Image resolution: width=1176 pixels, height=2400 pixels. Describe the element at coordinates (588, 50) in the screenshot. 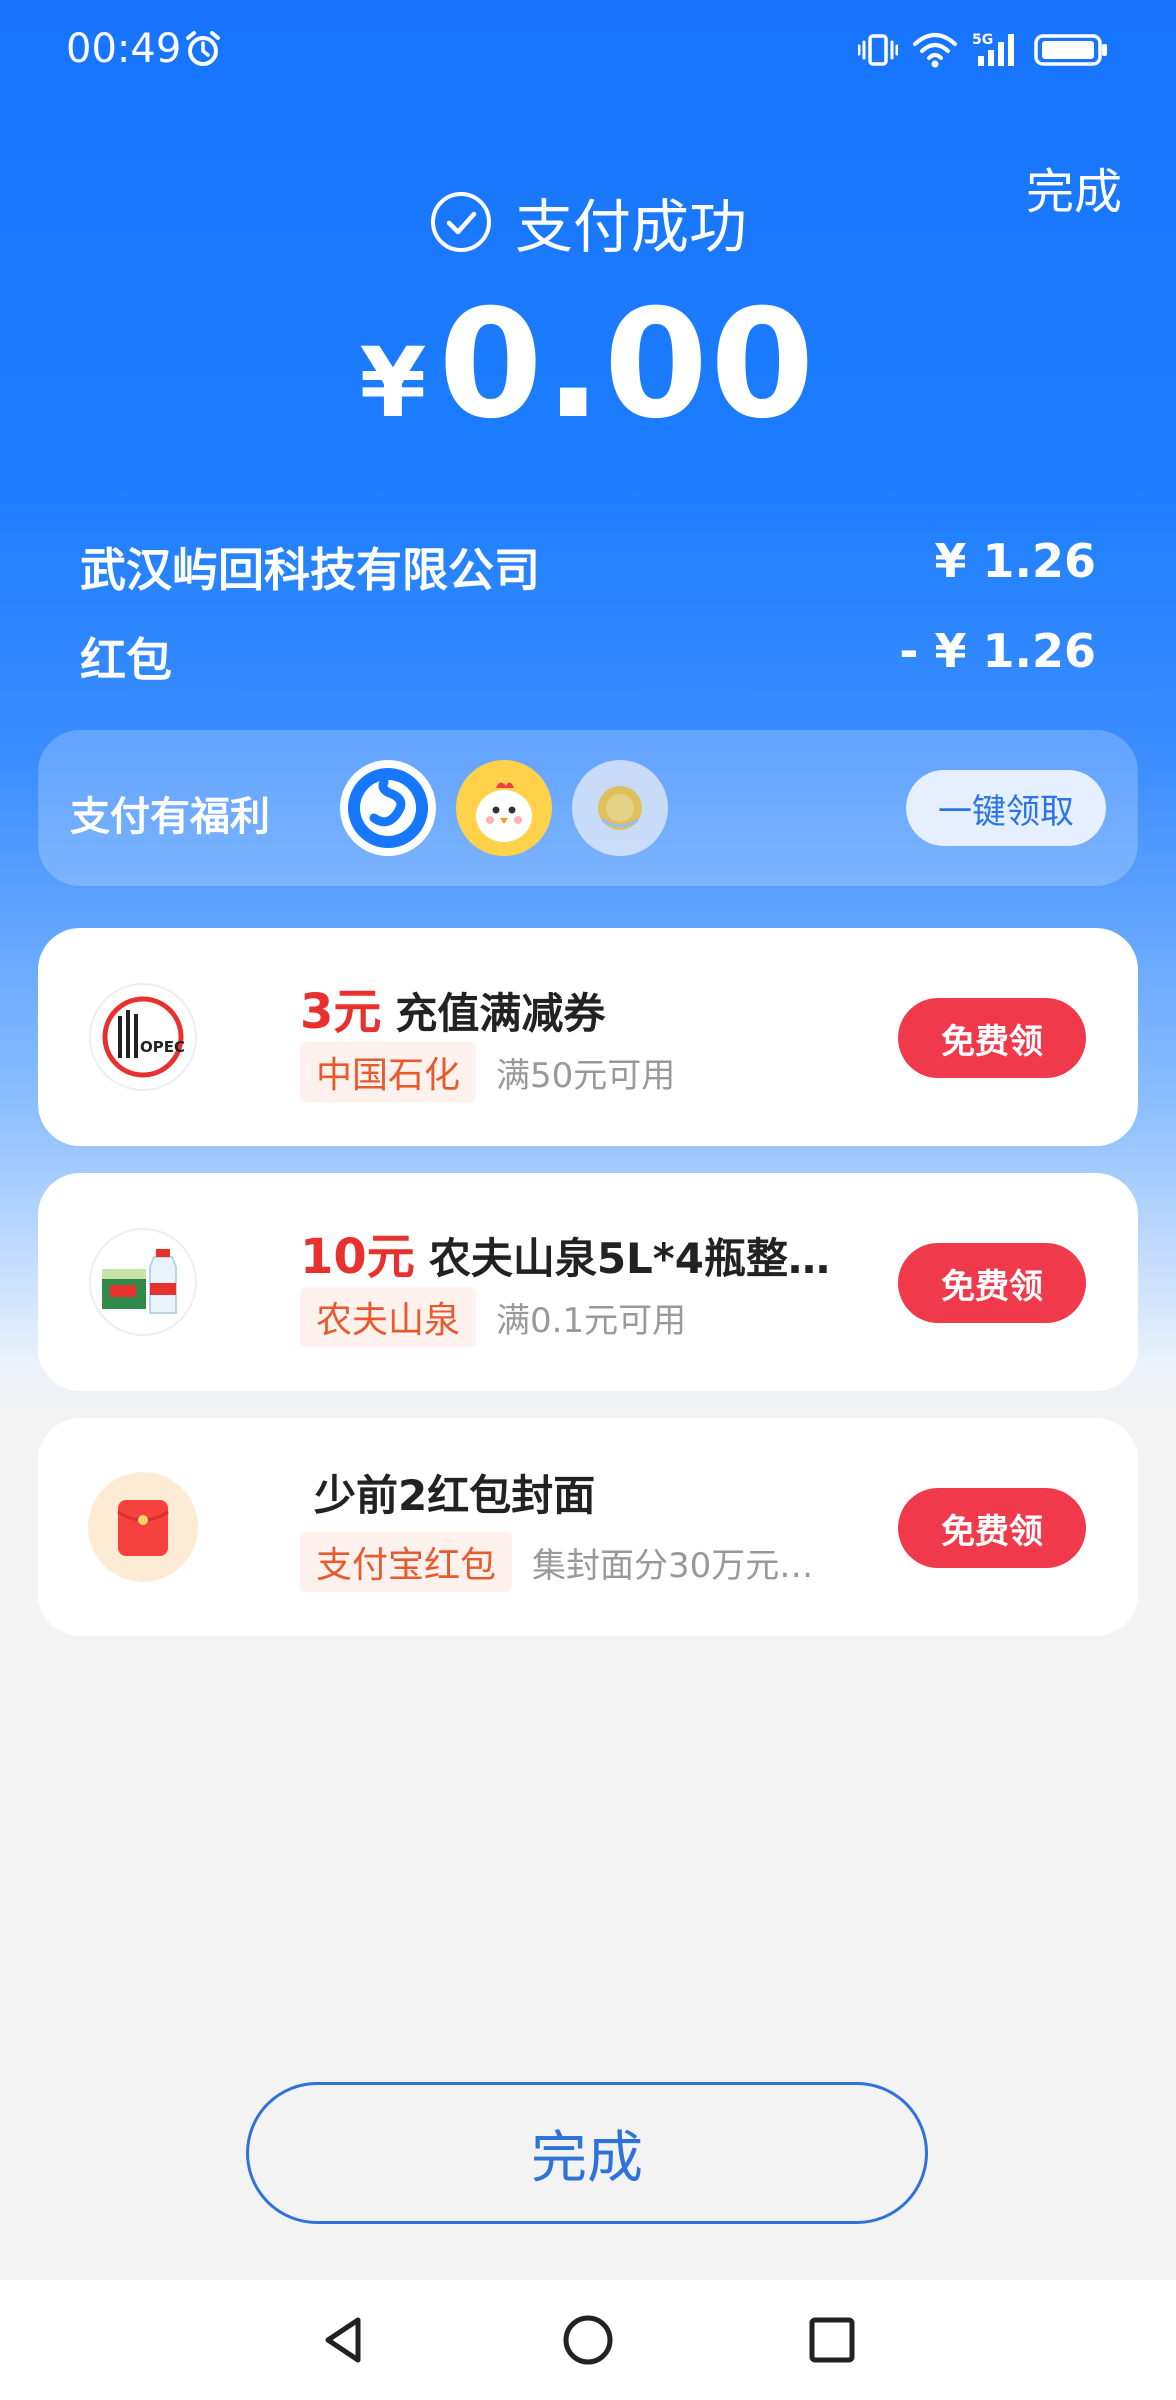

I see `status-bar: 00:49 5G` at that location.